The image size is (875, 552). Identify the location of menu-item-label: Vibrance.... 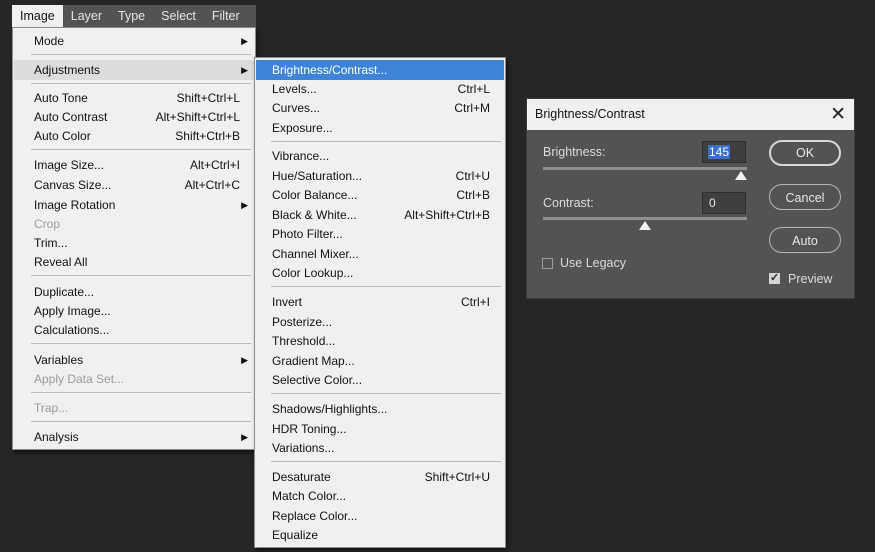
(301, 156).